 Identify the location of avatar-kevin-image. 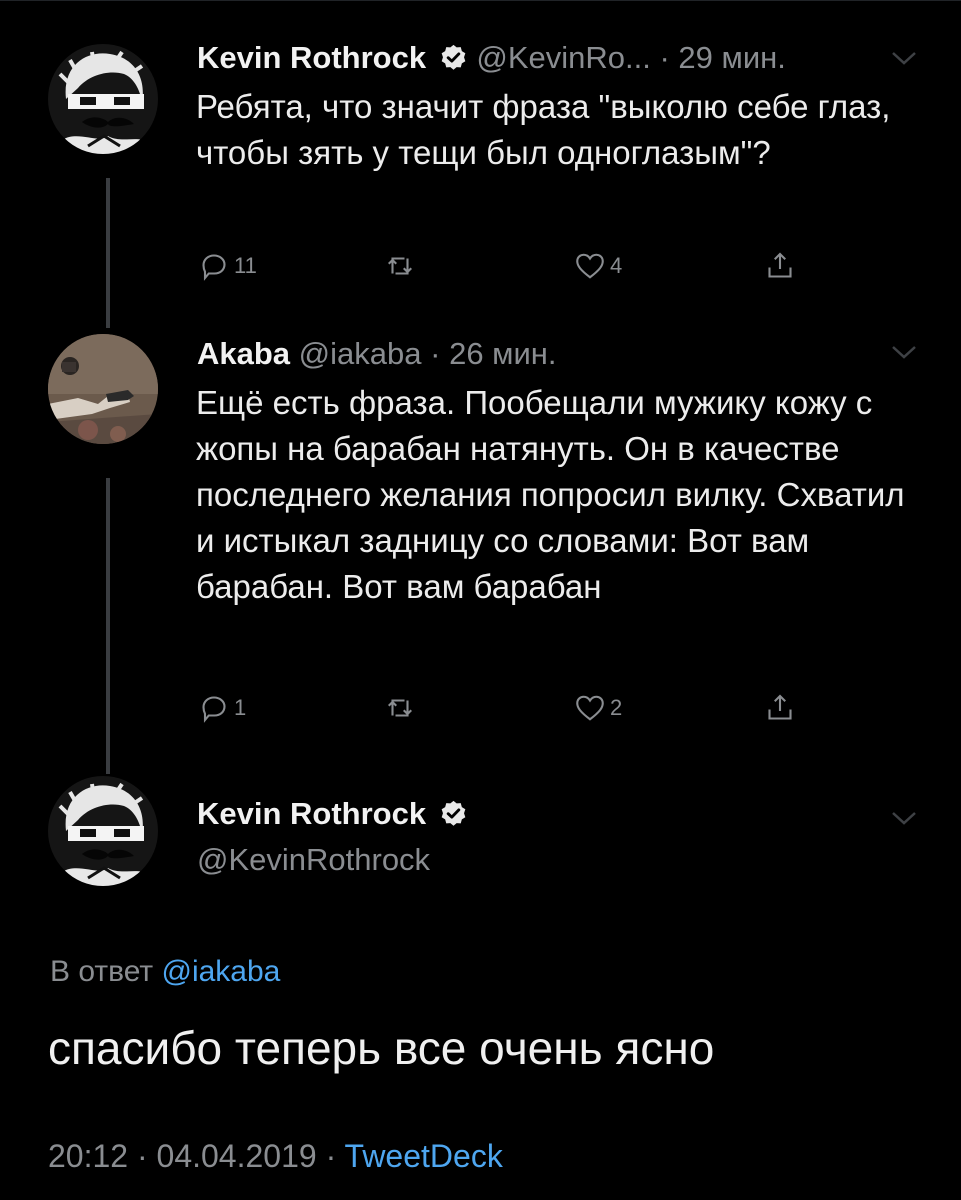
(103, 99).